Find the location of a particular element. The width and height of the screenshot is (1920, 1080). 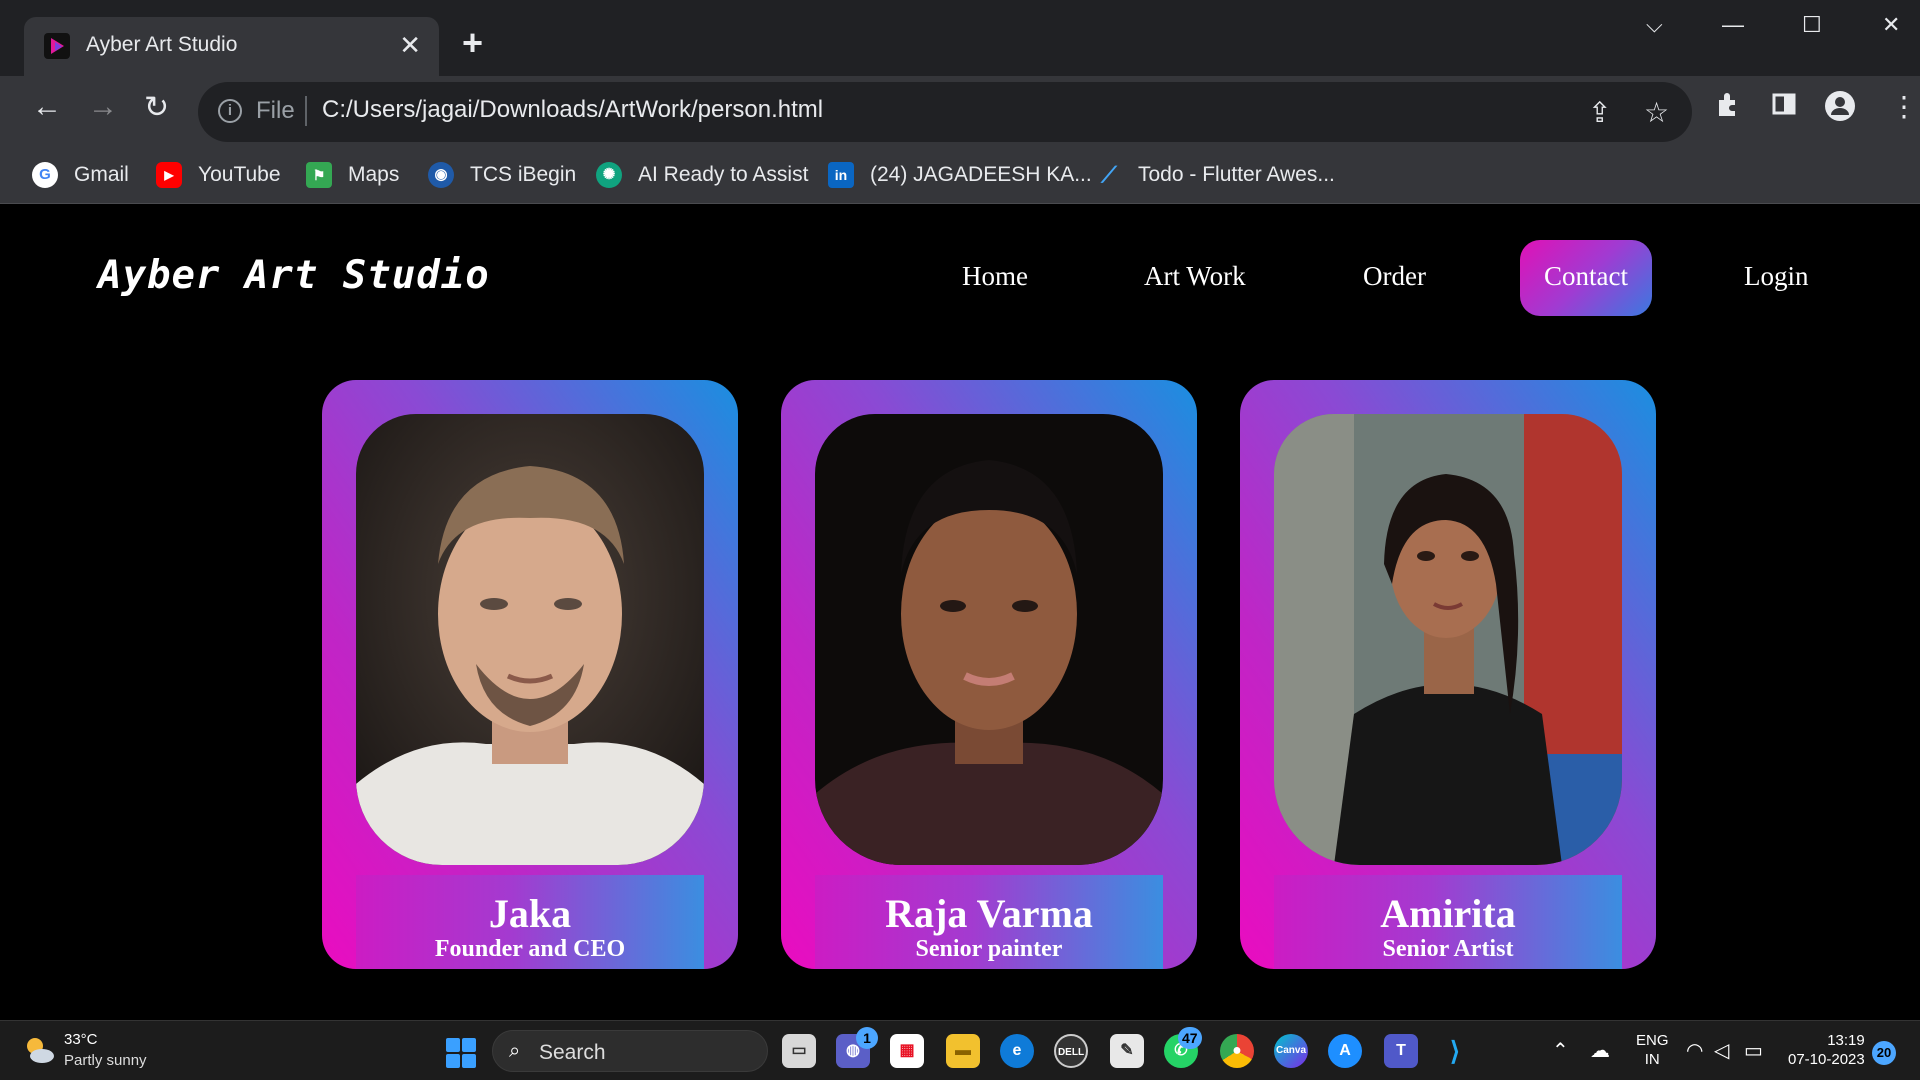

taskbar-search-label: Search is located at coordinates (572, 1052).